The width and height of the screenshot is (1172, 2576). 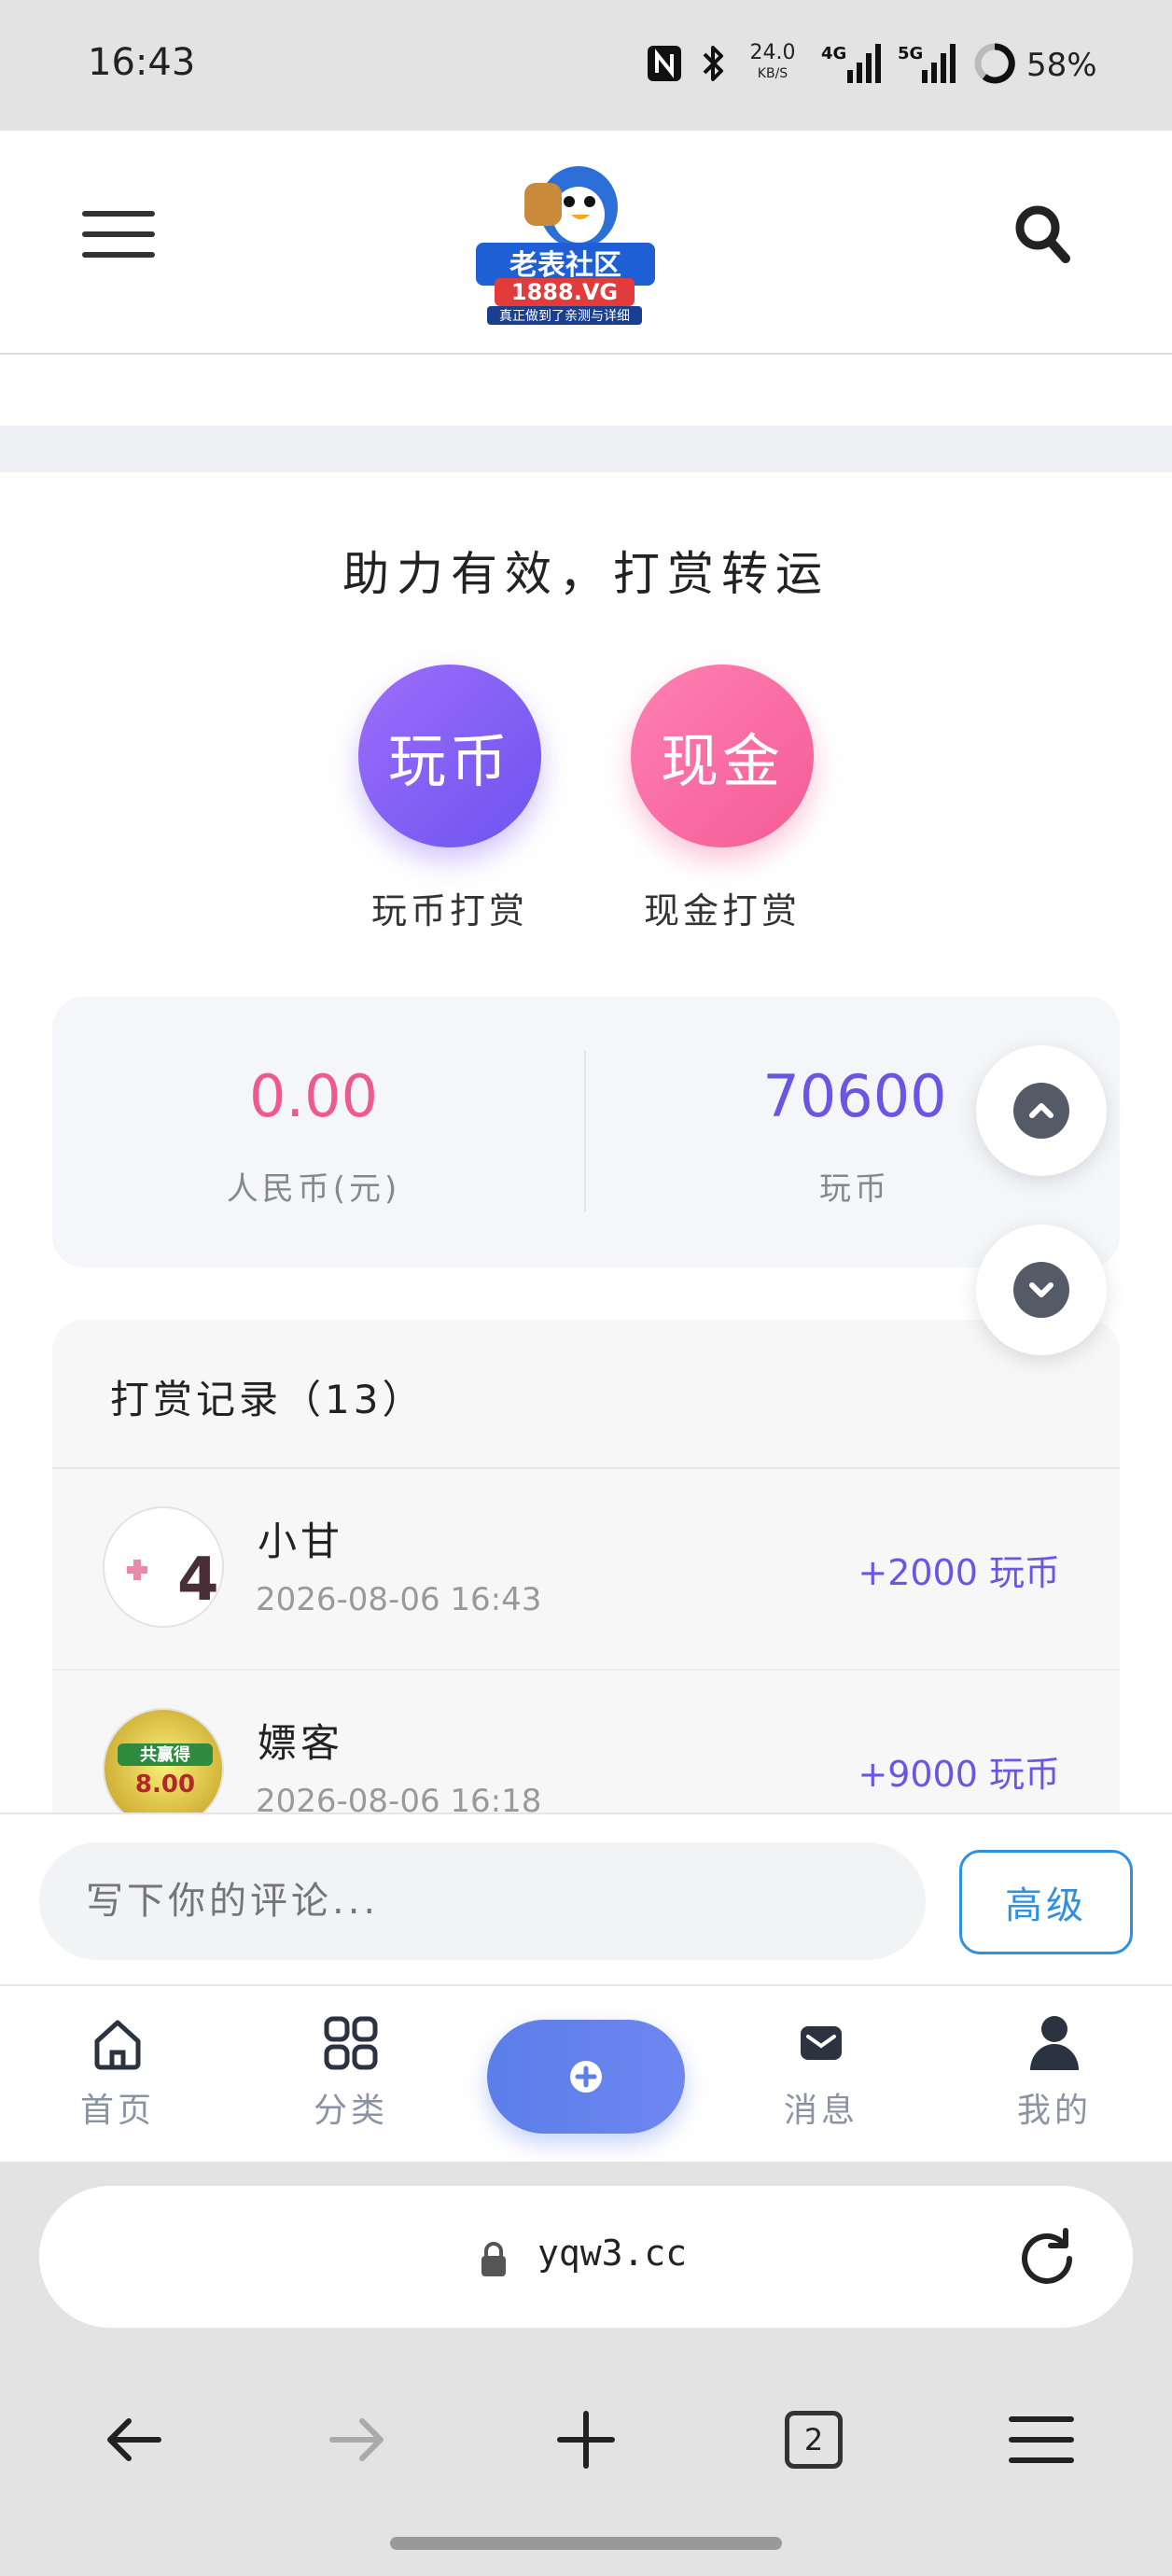 I want to click on nav-mine-label: 我的, so click(x=1054, y=2111).